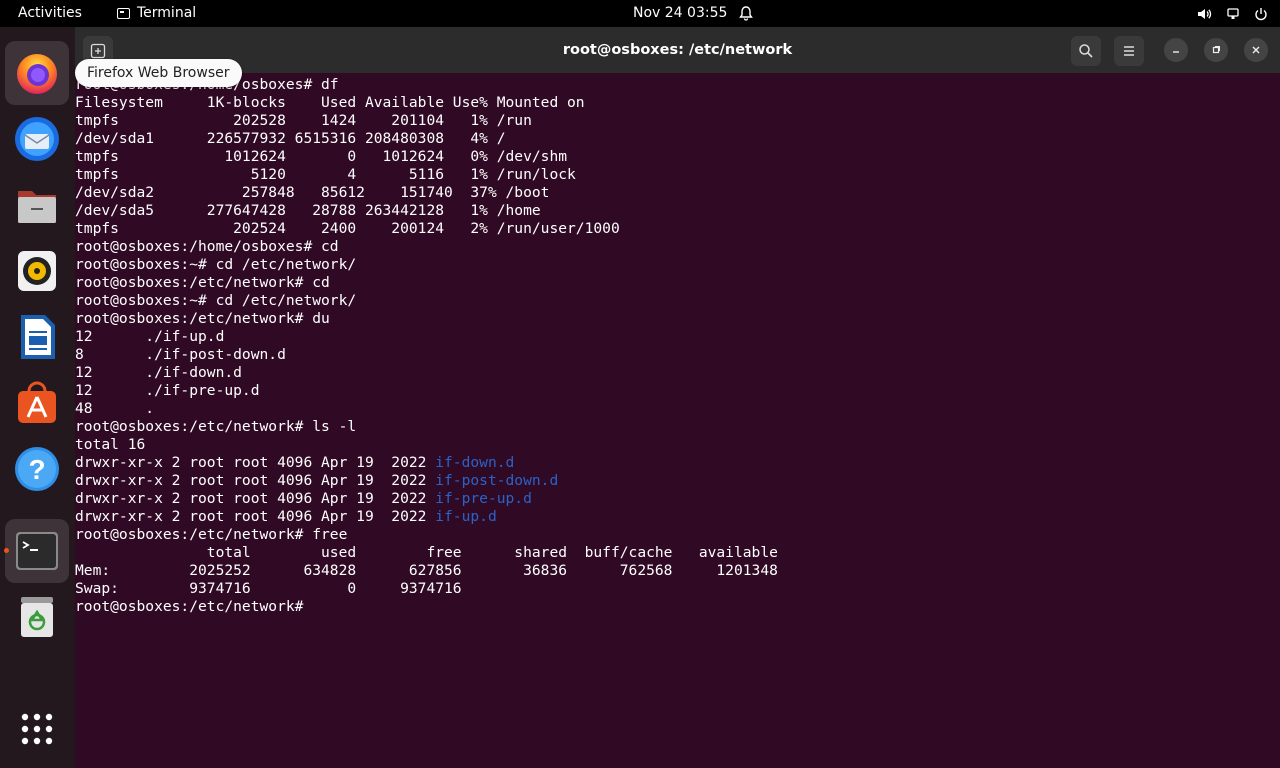  I want to click on terminal-line: 48 ., so click(114, 409).